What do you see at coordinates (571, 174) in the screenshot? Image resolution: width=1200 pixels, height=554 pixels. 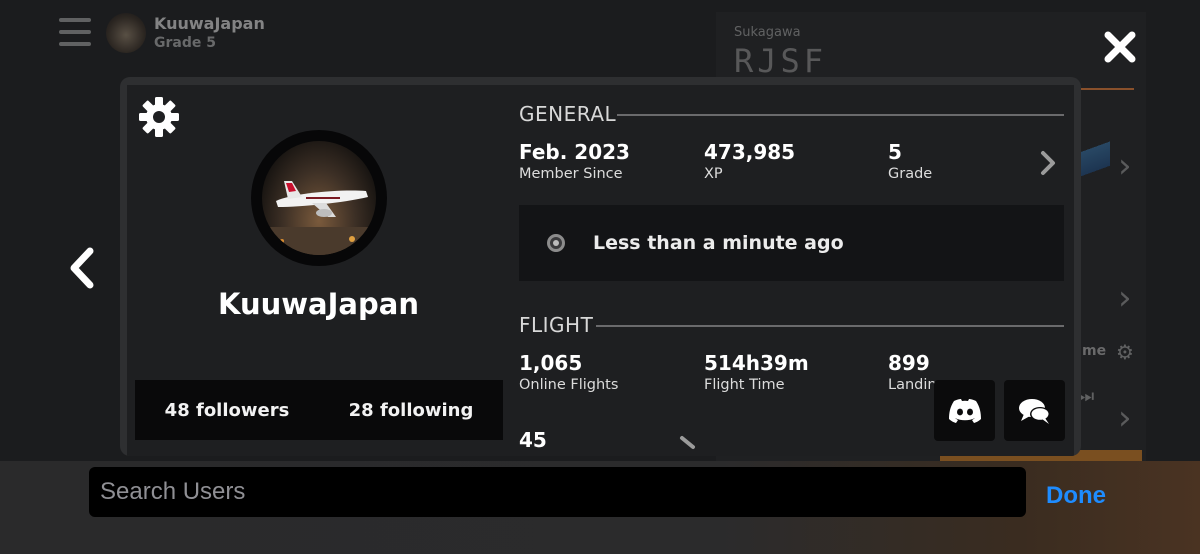 I see `stat-label: Member Since` at bounding box center [571, 174].